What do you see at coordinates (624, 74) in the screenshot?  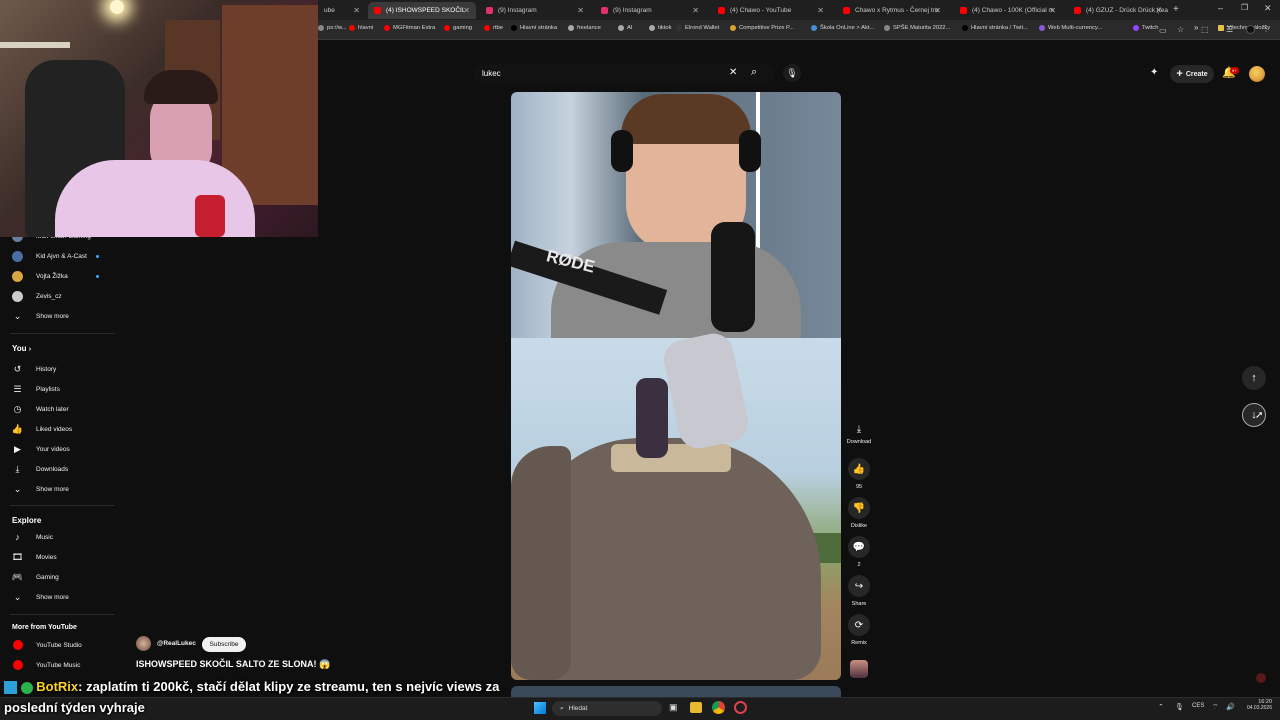 I see `search-box: lukec ✕ ⌕` at bounding box center [624, 74].